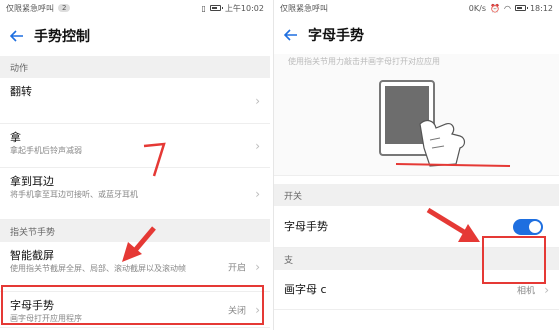 The width and height of the screenshot is (559, 330). What do you see at coordinates (244, 8) in the screenshot?
I see `clock-text: 上午10:02` at bounding box center [244, 8].